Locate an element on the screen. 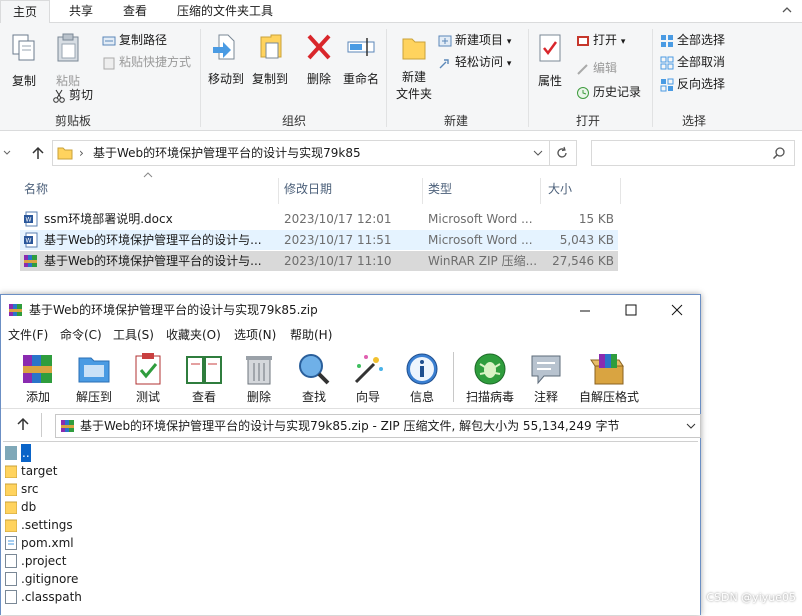 This screenshot has height=616, width=802. dropdown-arrow-icon: ▾ is located at coordinates (509, 64).